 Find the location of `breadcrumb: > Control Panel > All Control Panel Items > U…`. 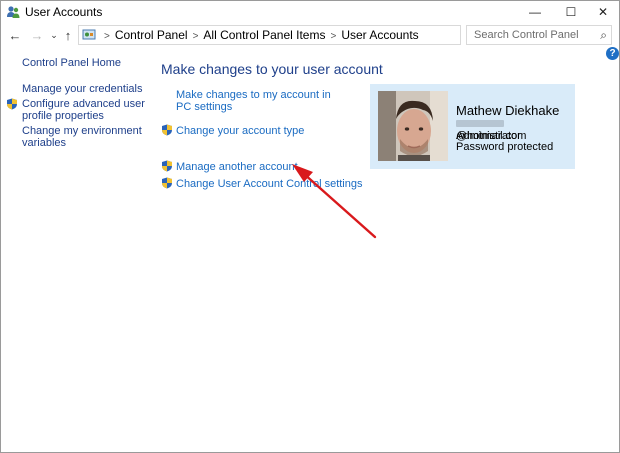

breadcrumb: > Control Panel > All Control Panel Items > U… is located at coordinates (259, 35).